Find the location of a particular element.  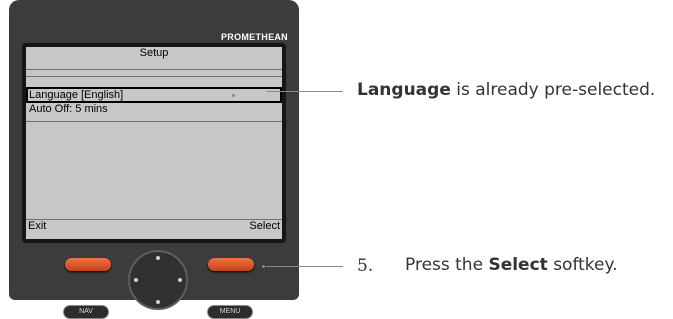

nav-right-dot is located at coordinates (180, 280).